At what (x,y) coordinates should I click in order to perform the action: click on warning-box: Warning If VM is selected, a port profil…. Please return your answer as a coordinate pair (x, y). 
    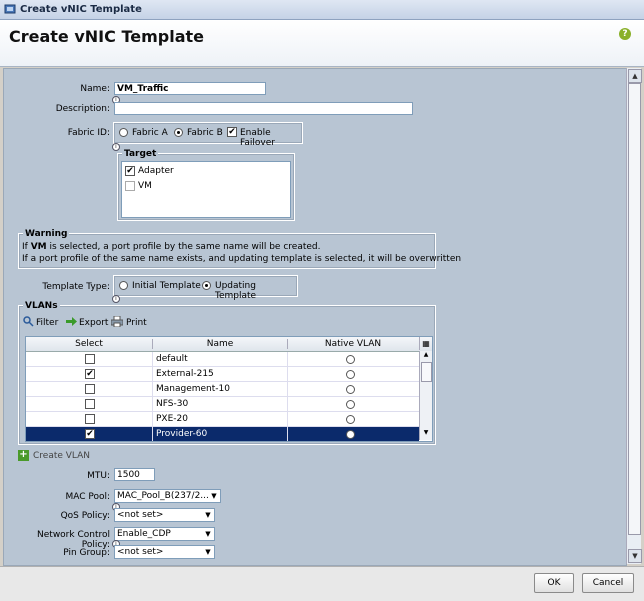
    Looking at the image, I should click on (239, 249).